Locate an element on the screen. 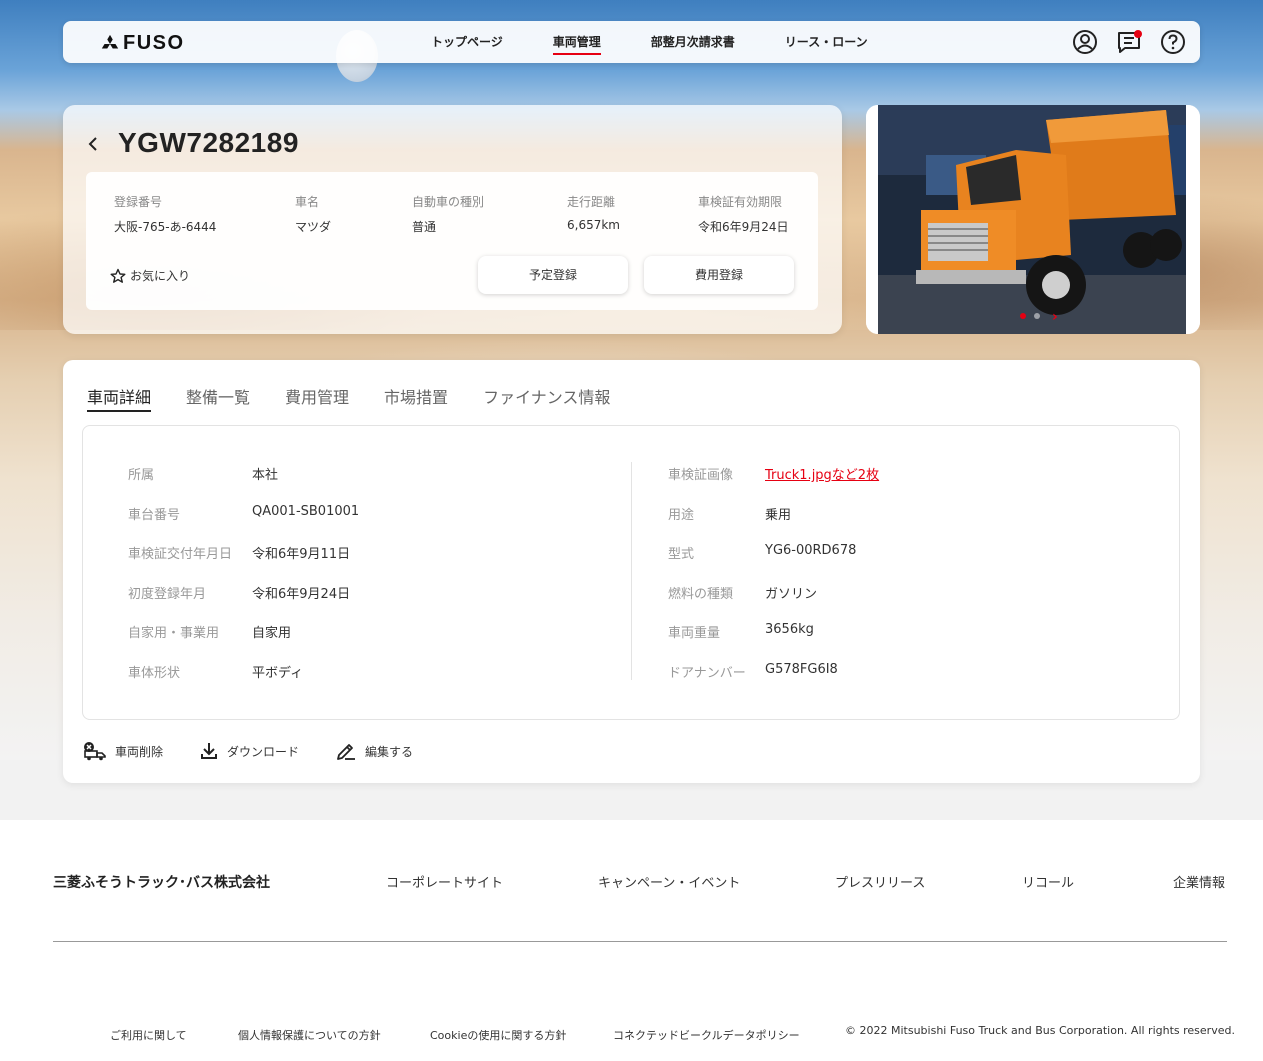 This screenshot has height=1061, width=1263. detail-key: 車体形状 is located at coordinates (154, 673).